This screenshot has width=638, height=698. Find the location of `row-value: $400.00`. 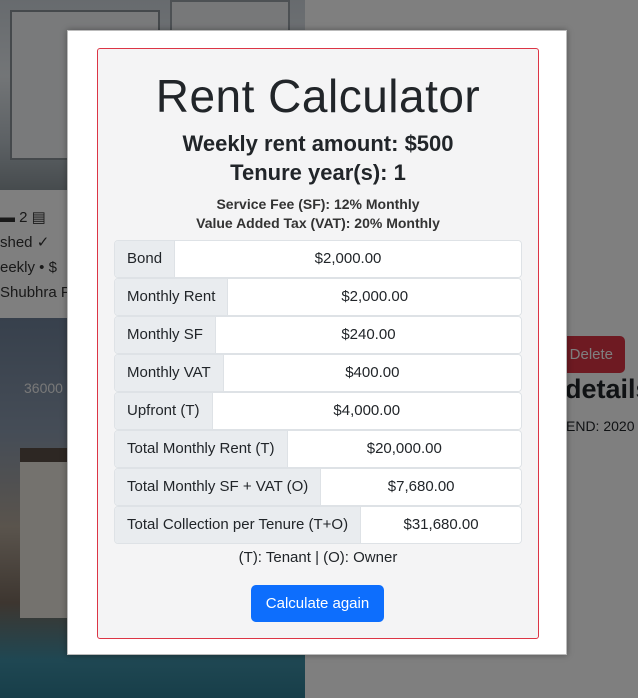

row-value: $400.00 is located at coordinates (372, 373).